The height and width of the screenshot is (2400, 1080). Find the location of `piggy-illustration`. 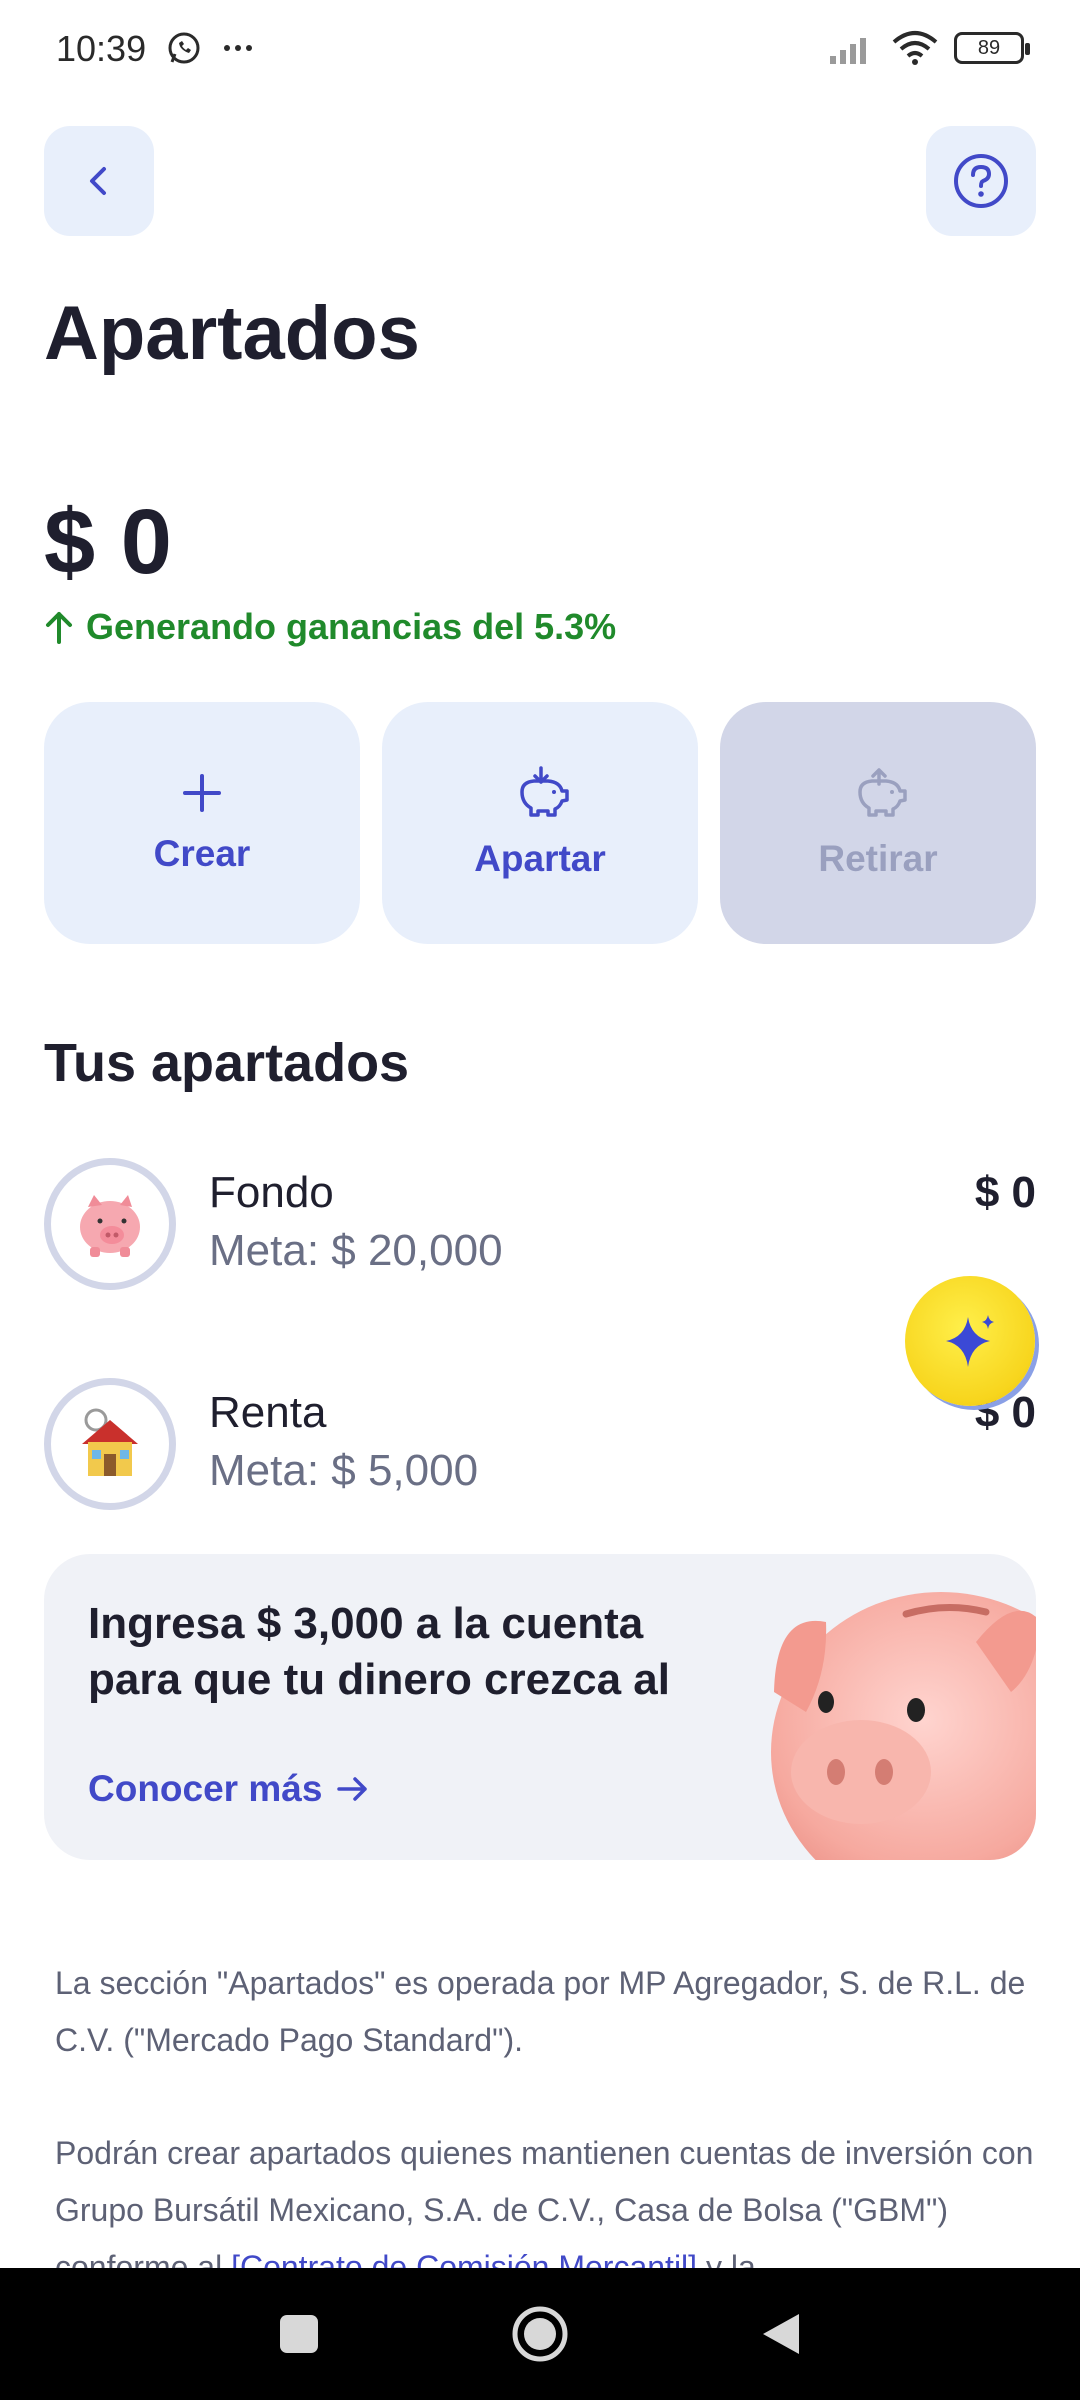

piggy-illustration is located at coordinates (903, 1726).